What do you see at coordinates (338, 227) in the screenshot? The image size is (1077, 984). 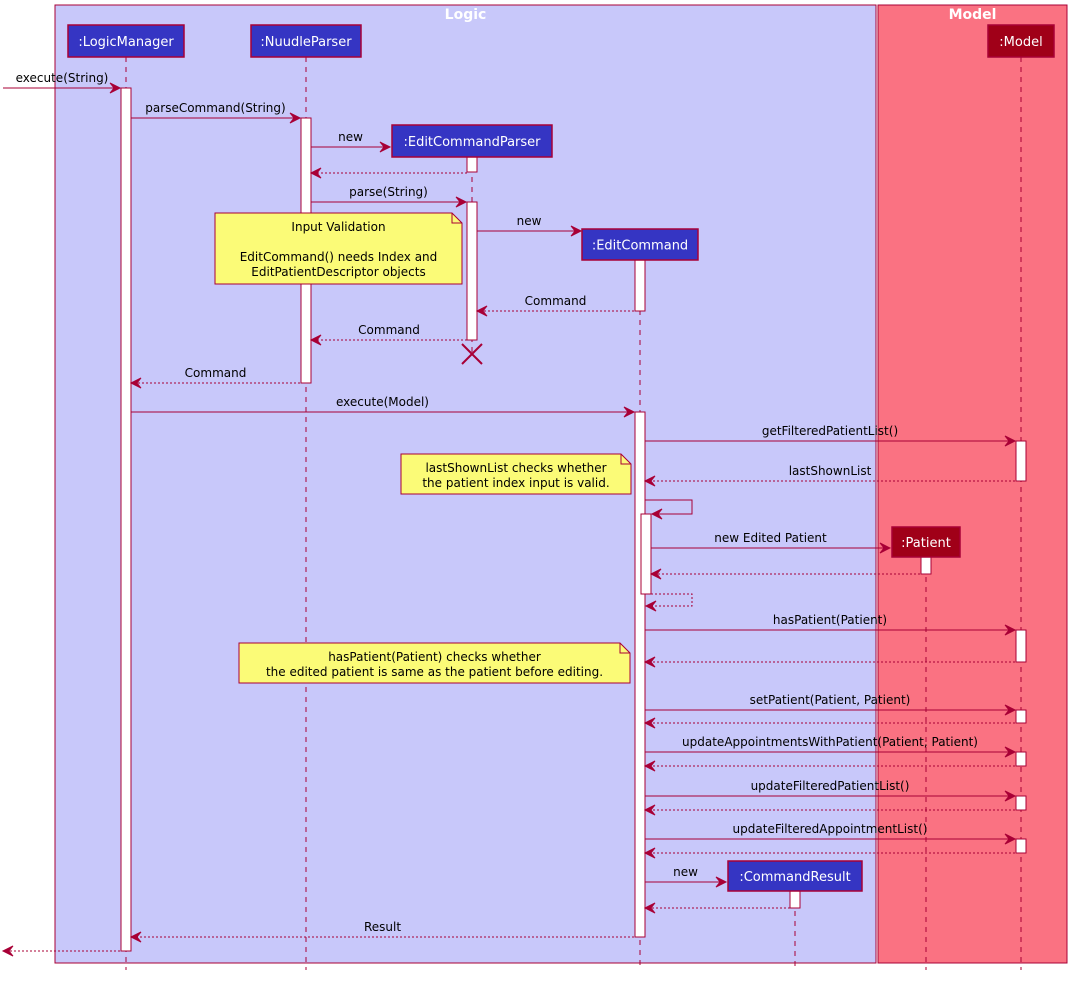 I see `note-text: Input Validation` at bounding box center [338, 227].